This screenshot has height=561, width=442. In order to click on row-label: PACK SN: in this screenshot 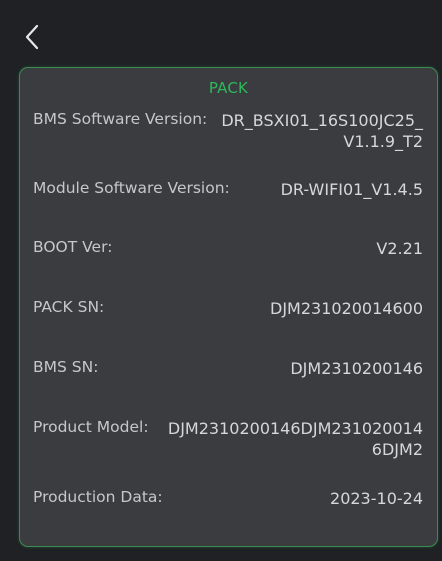, I will do `click(69, 307)`.